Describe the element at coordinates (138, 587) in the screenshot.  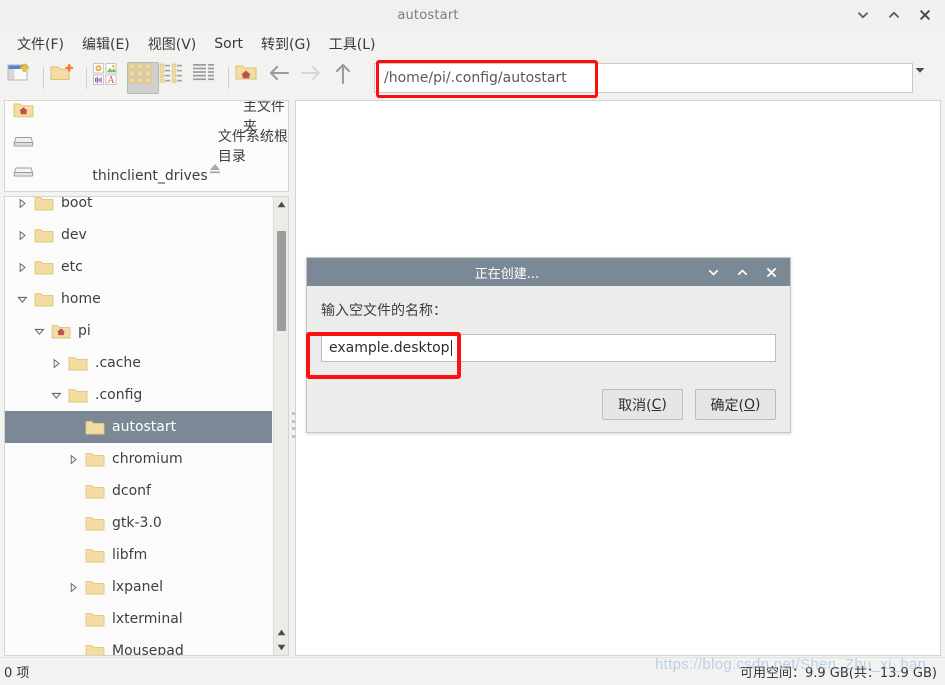
I see `tree-item-lxpanel: lxpanel` at that location.